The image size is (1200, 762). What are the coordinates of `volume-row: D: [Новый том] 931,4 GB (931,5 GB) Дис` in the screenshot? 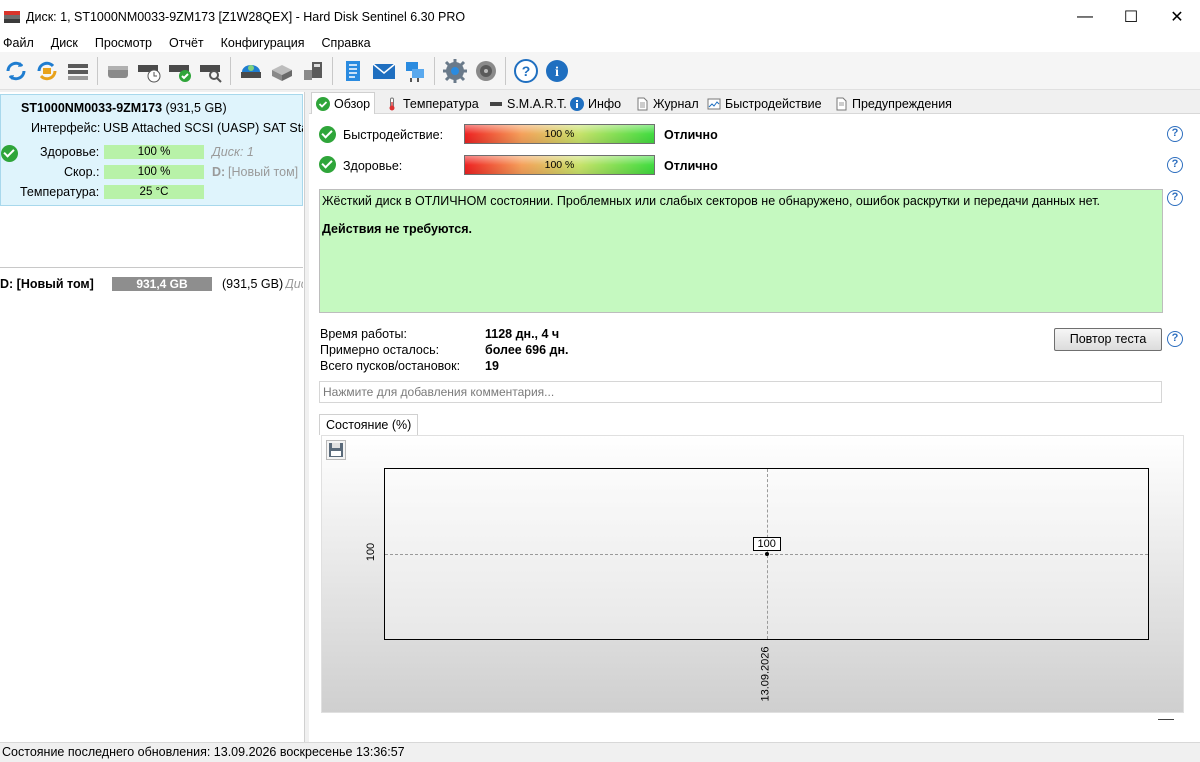 It's located at (151, 284).